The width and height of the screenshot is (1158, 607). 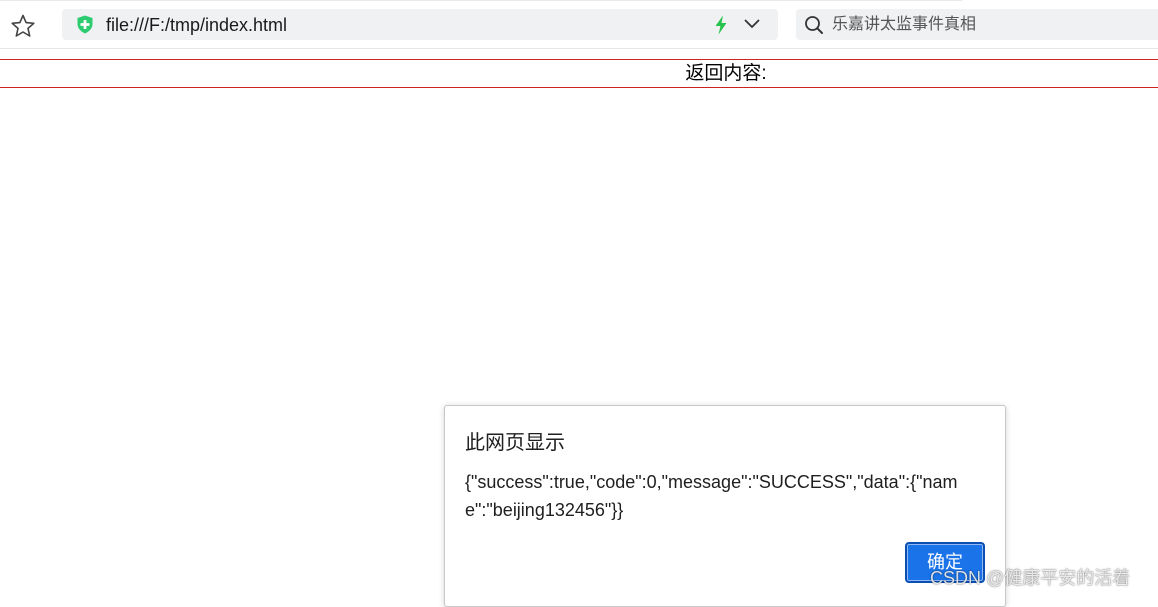 What do you see at coordinates (977, 24) in the screenshot?
I see `search-bar: 乐嘉讲太监事件真相` at bounding box center [977, 24].